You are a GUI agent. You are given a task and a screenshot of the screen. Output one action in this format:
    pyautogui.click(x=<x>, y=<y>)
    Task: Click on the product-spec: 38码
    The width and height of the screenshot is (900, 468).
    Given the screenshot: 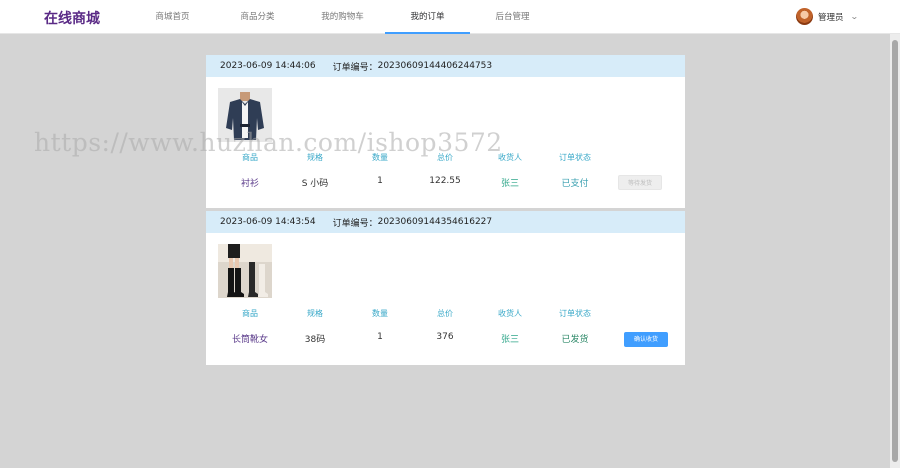 What is the action you would take?
    pyautogui.click(x=315, y=340)
    